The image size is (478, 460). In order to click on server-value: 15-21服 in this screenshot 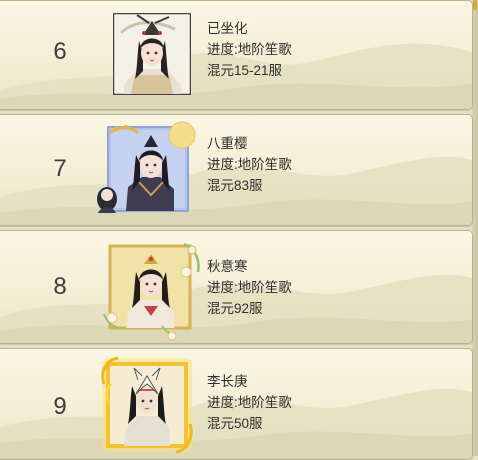, I will do `click(258, 70)`.